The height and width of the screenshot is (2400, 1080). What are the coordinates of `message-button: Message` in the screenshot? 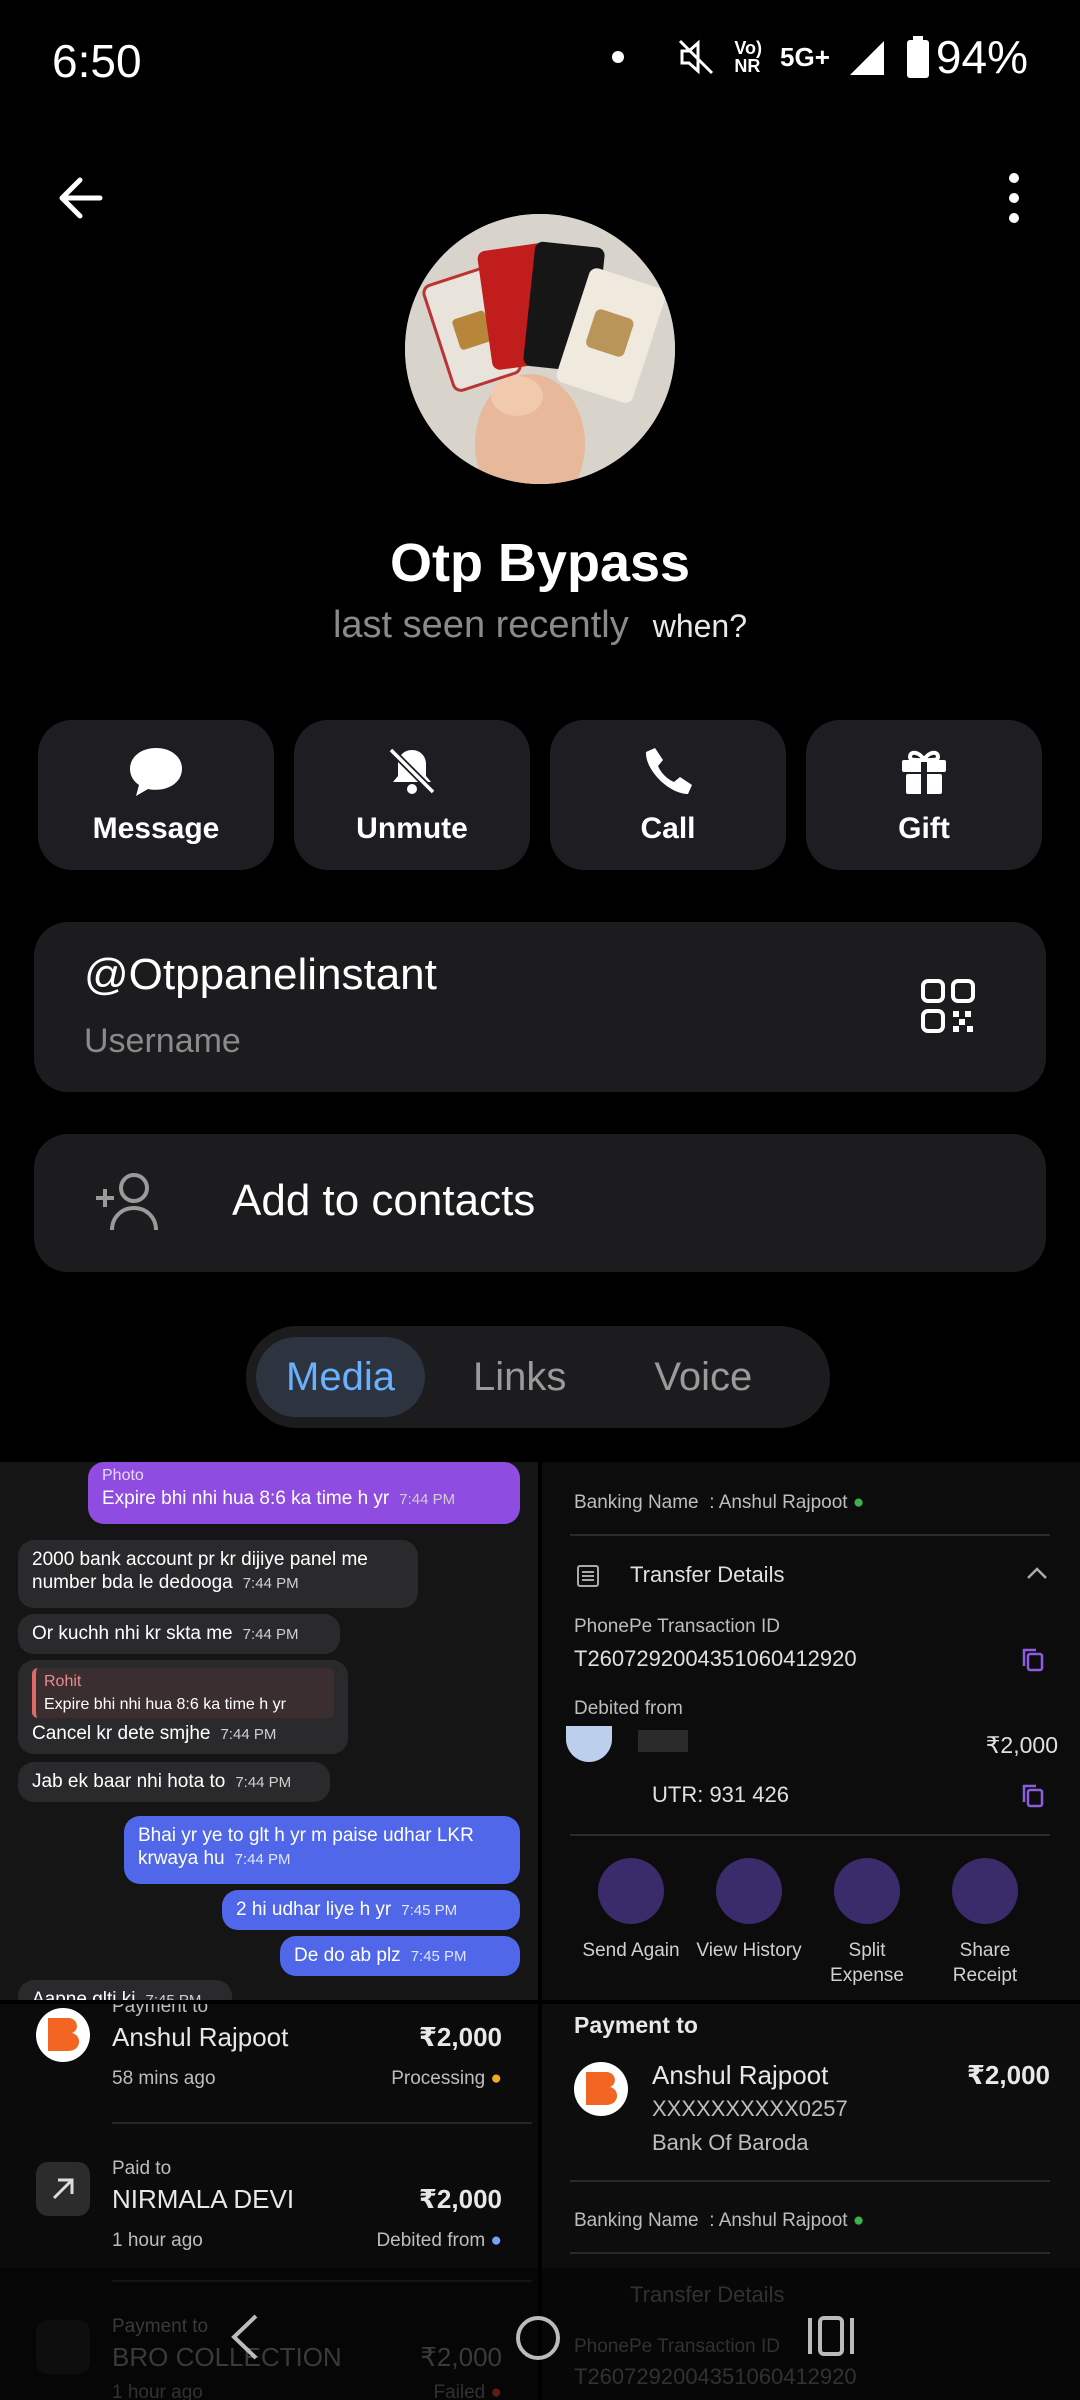 It's located at (156, 795).